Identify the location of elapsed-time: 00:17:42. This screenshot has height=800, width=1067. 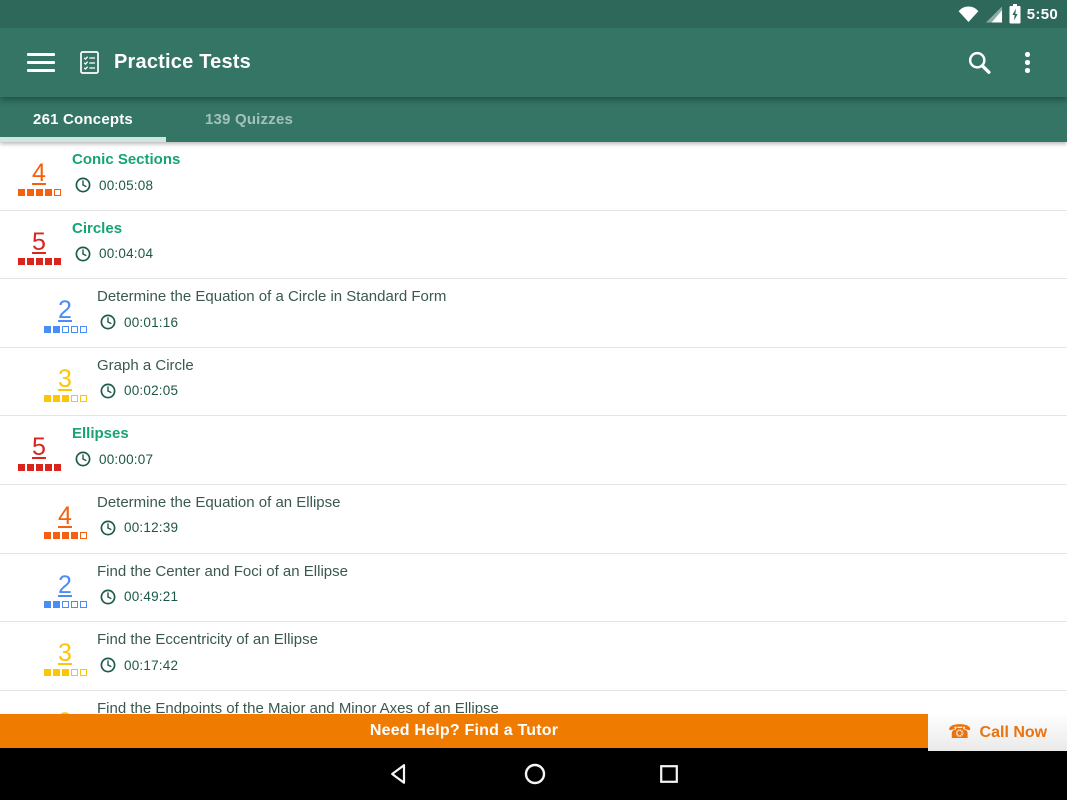
(583, 665).